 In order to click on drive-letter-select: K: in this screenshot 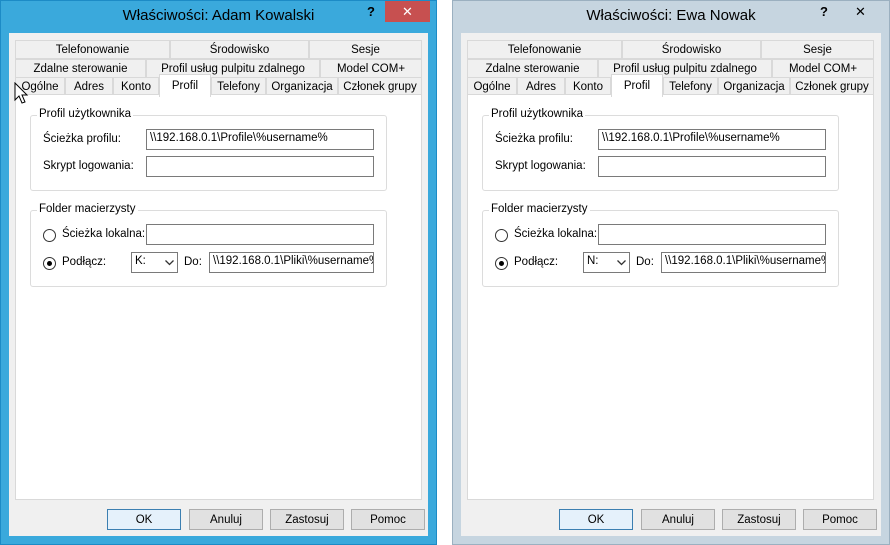, I will do `click(154, 262)`.